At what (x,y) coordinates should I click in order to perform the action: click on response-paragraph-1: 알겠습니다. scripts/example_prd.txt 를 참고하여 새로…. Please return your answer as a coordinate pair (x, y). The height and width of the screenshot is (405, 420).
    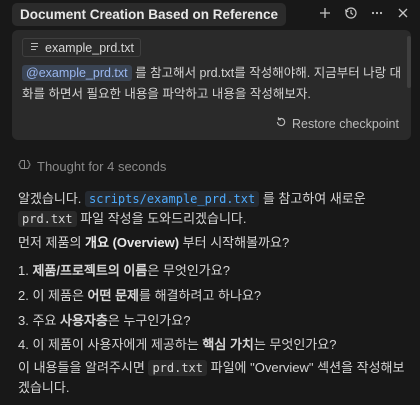
    Looking at the image, I should click on (214, 209).